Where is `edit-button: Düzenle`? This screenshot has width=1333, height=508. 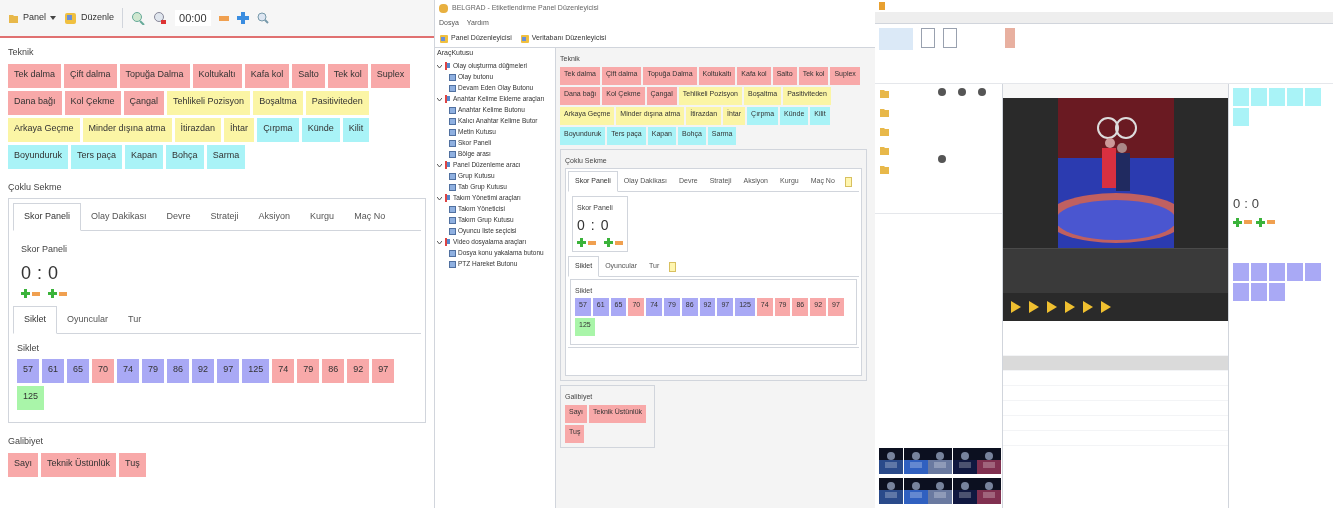
edit-button: Düzenle is located at coordinates (89, 18).